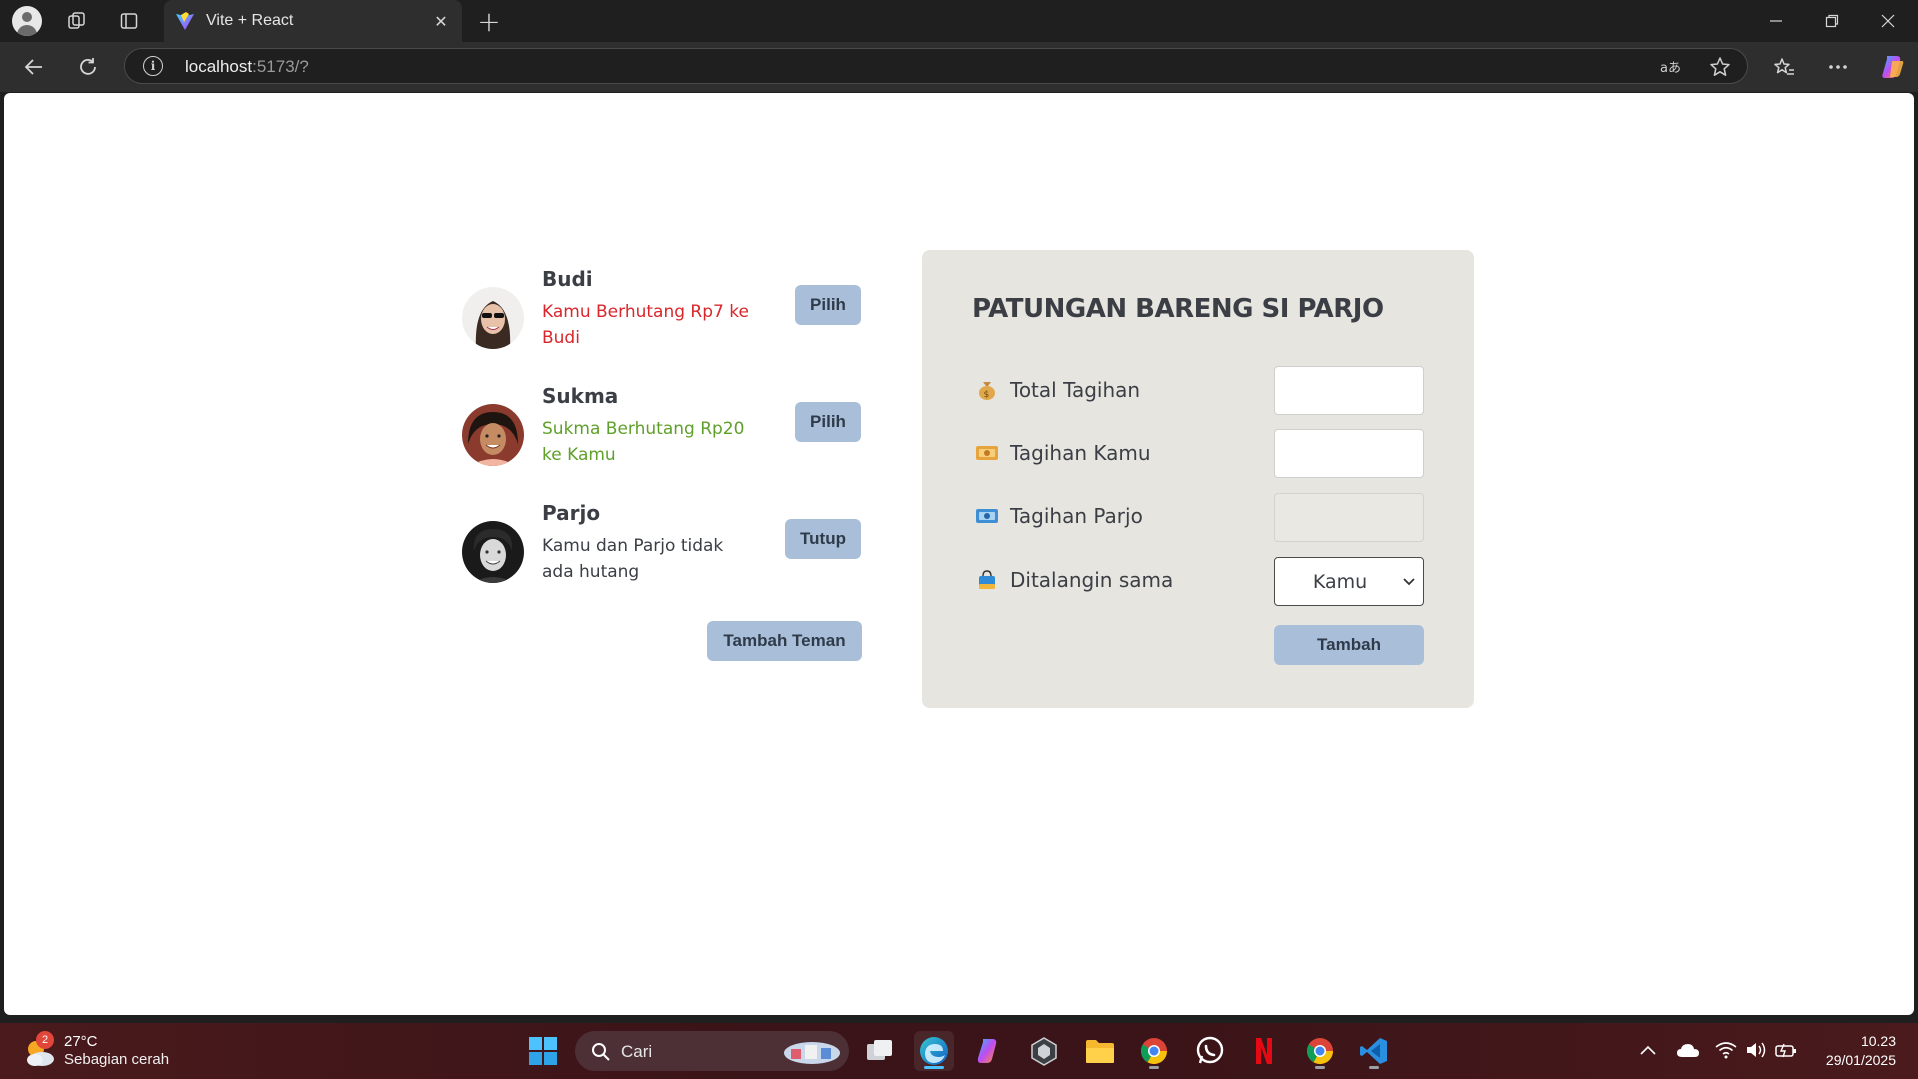 The height and width of the screenshot is (1079, 1918). I want to click on total-bill-row: $ Total Tagihan, so click(1057, 390).